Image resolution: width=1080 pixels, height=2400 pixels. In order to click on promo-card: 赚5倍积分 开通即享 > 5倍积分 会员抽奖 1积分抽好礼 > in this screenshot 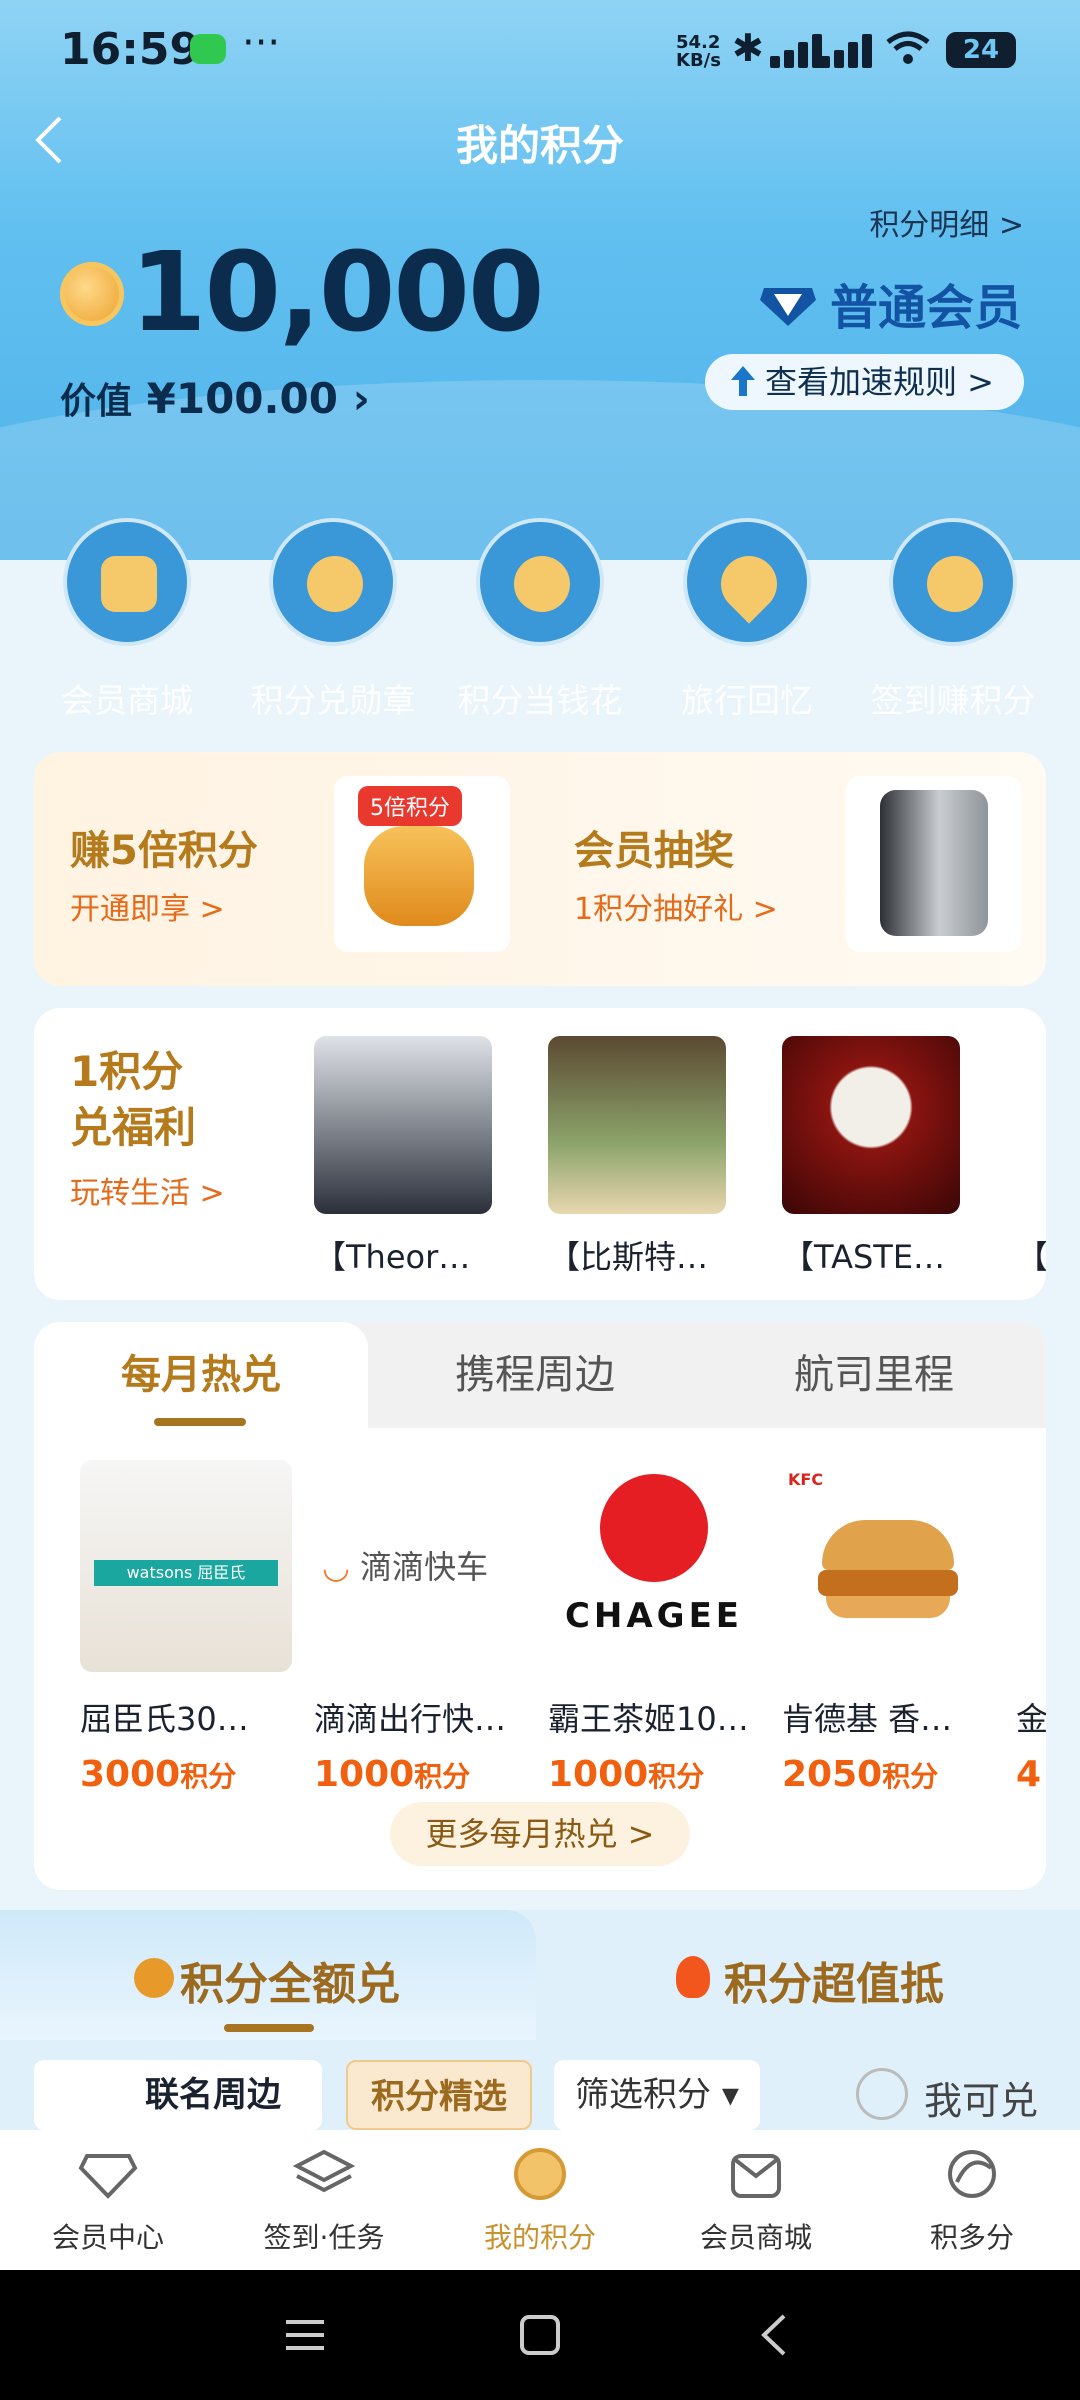, I will do `click(540, 869)`.